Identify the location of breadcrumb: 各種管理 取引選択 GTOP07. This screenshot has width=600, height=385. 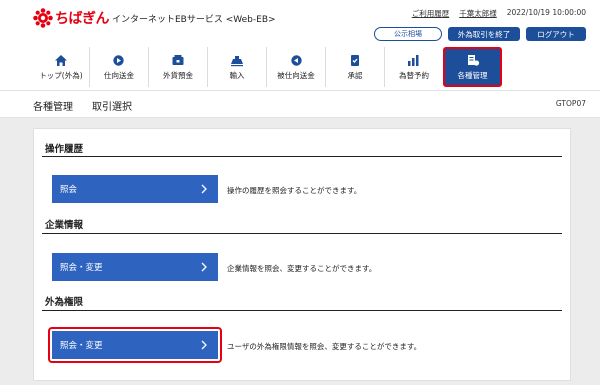
(300, 104).